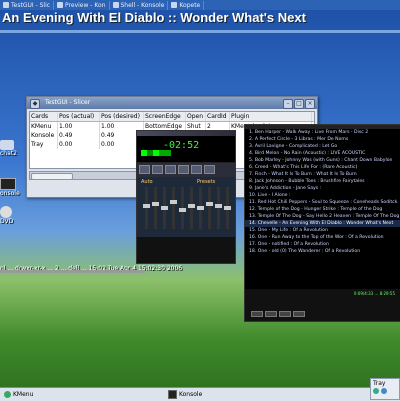 The height and width of the screenshot is (401, 400). I want to click on window-titlebar: ◆ TestGUI - Slicer – □ ×, so click(172, 103).